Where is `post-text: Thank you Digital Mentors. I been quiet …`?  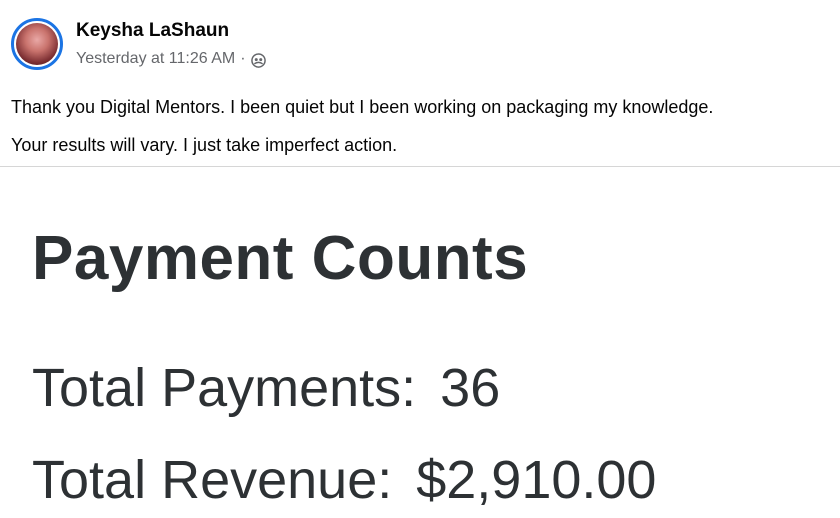 post-text: Thank you Digital Mentors. I been quiet … is located at coordinates (423, 126).